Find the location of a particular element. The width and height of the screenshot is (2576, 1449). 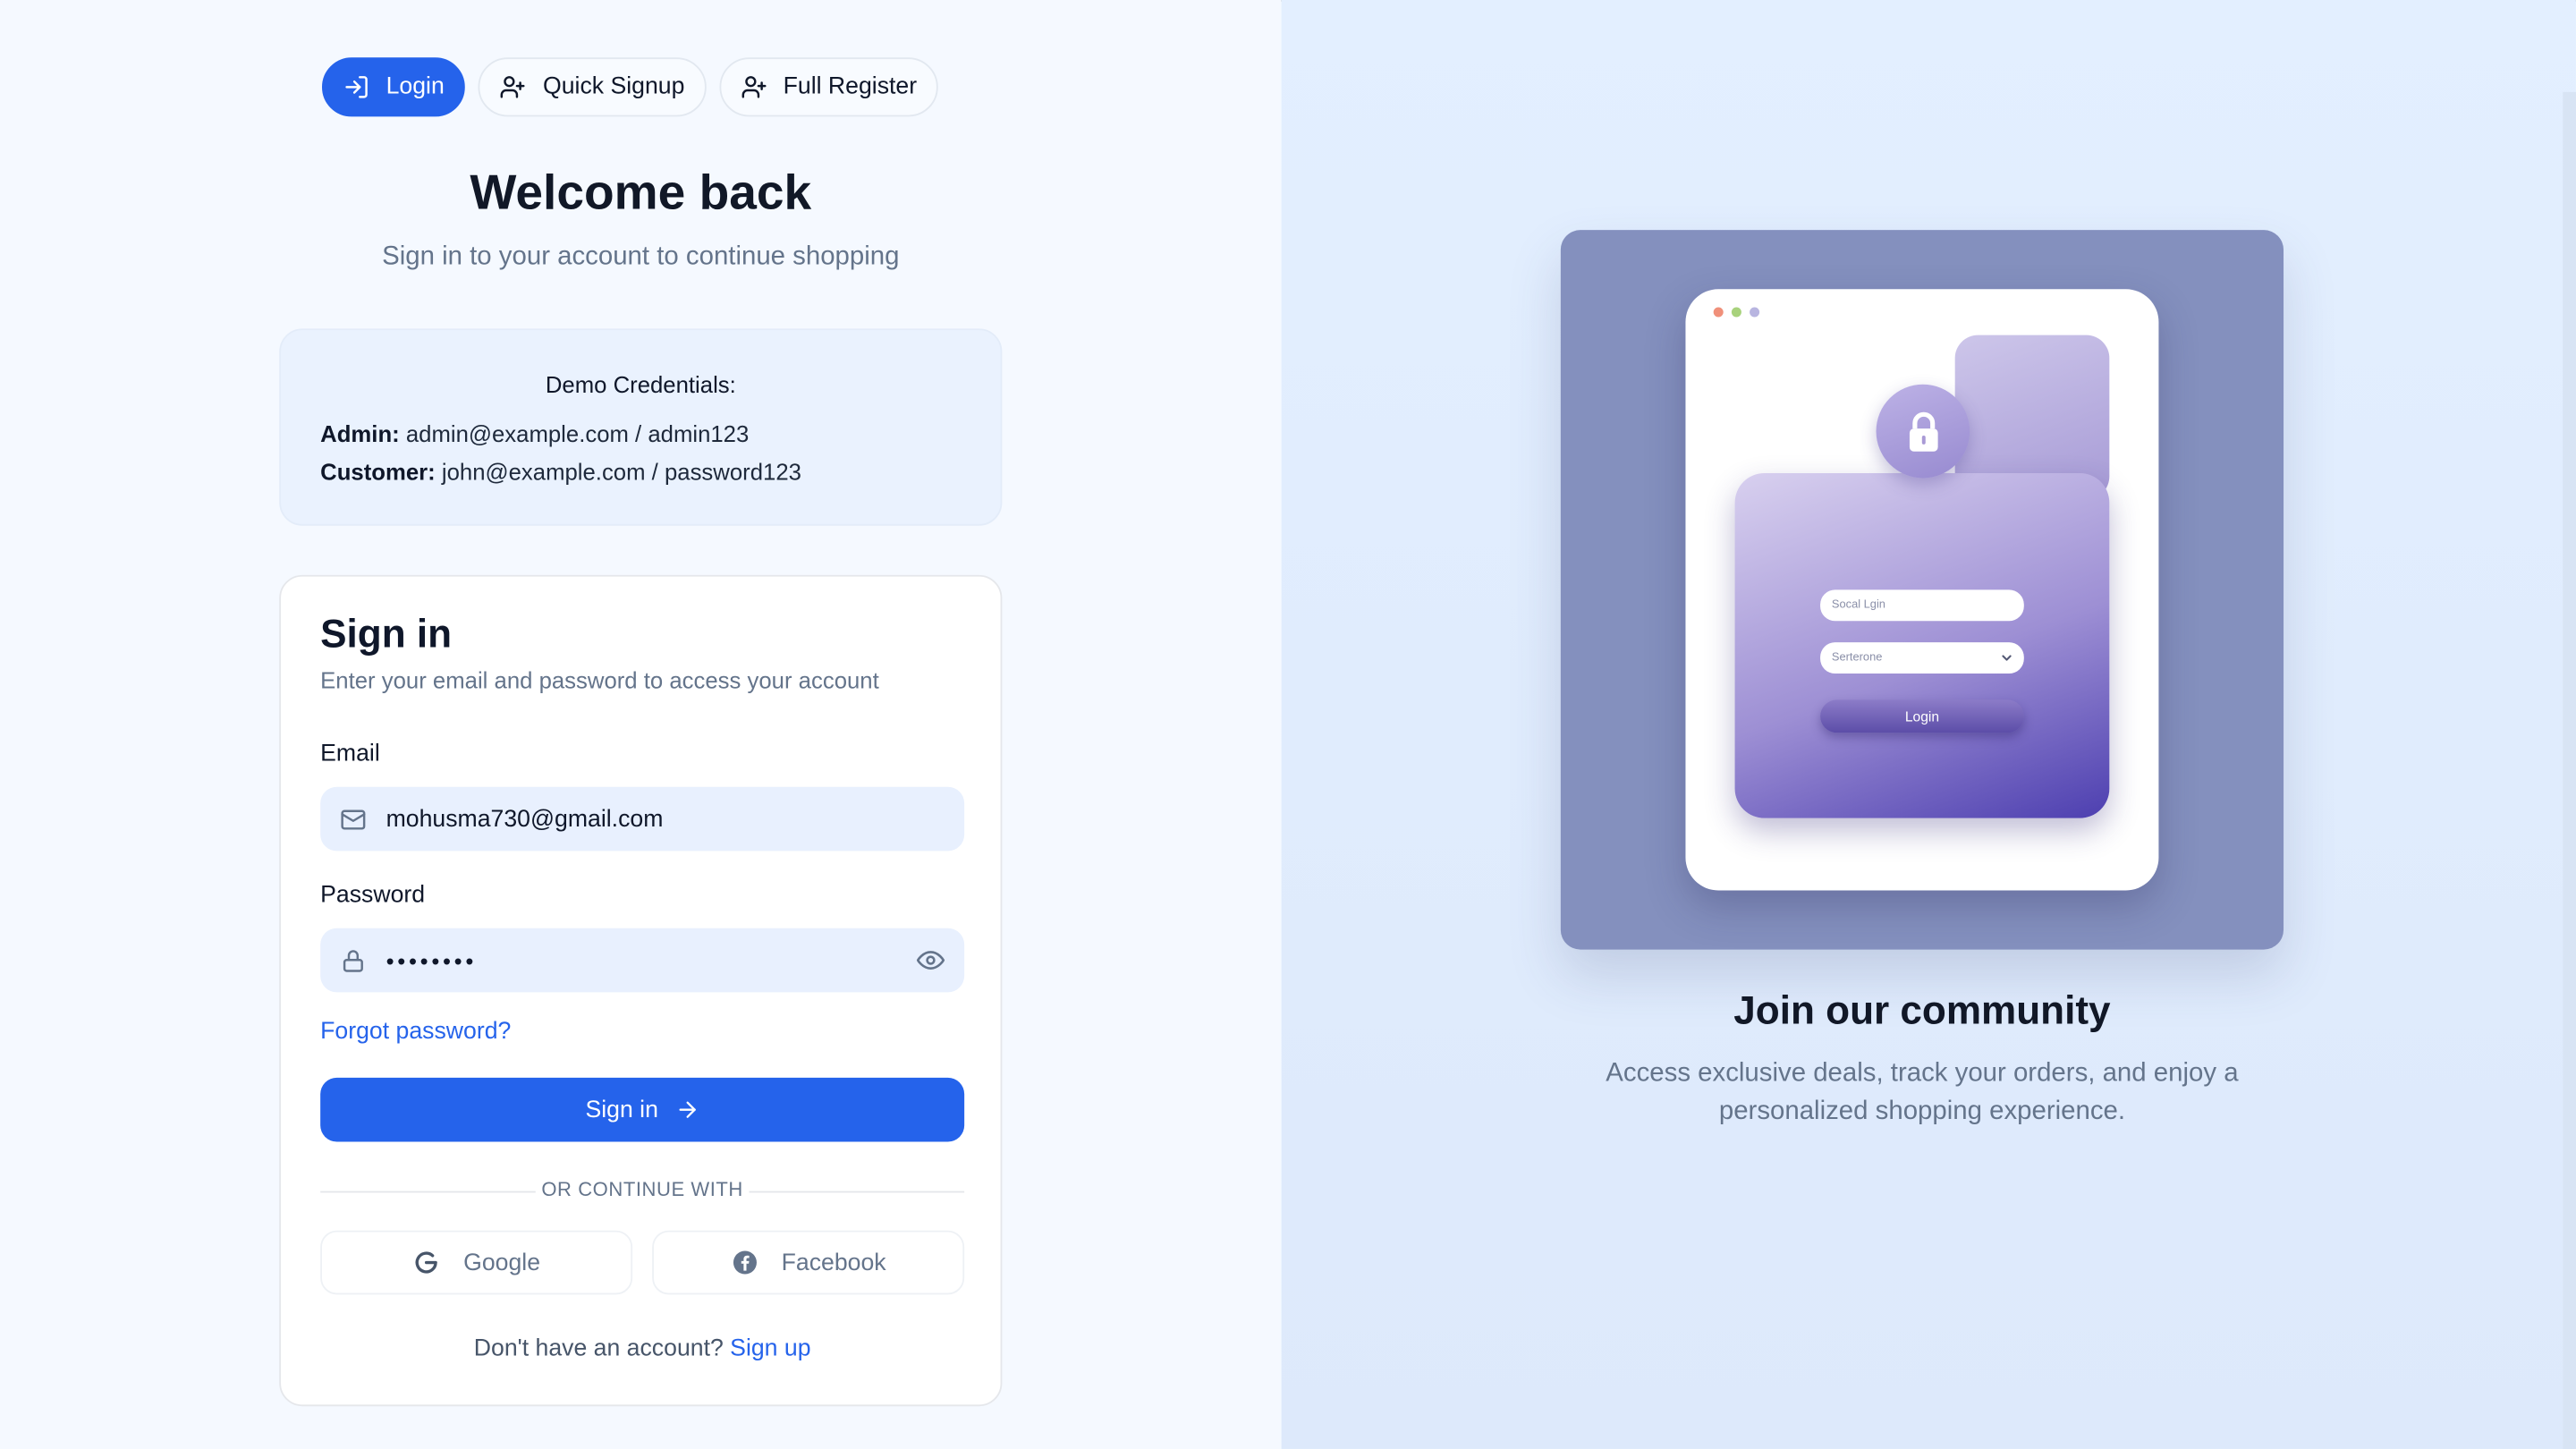

demo-admin-label: Admin: is located at coordinates (360, 433).